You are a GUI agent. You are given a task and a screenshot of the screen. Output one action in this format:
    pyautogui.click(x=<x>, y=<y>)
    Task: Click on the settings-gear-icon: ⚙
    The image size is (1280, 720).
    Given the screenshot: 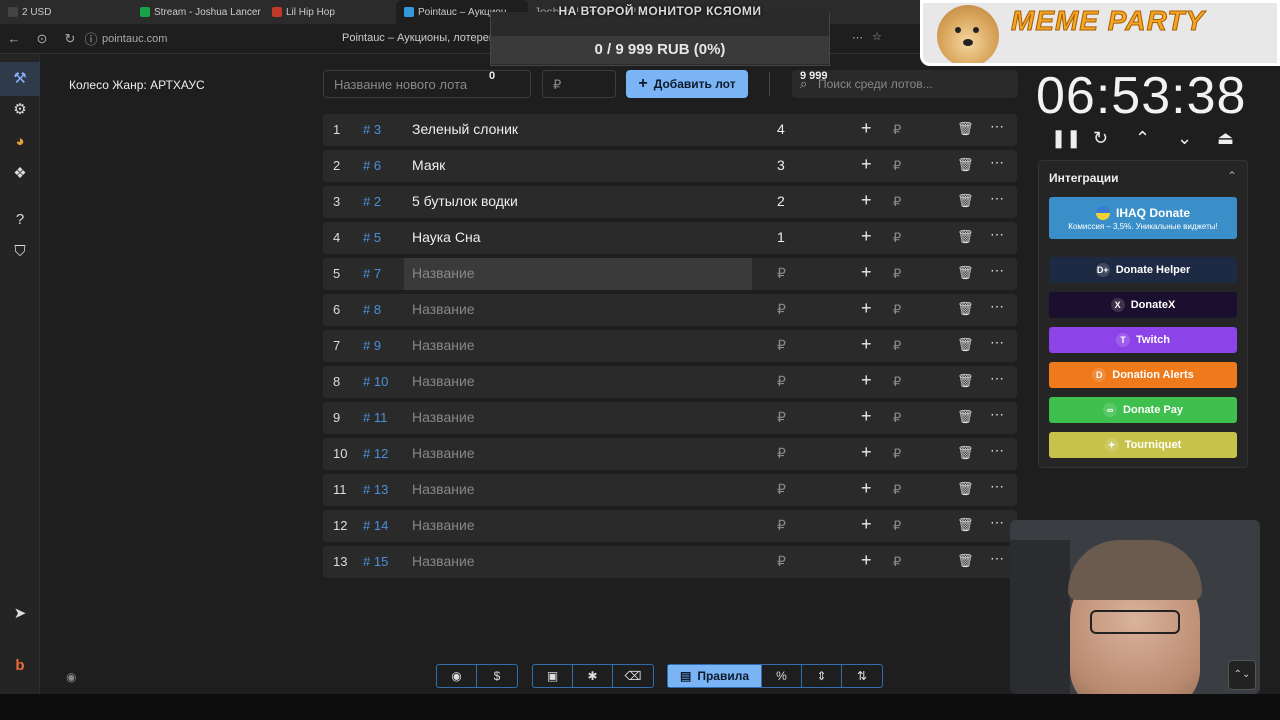 What is the action you would take?
    pyautogui.click(x=20, y=110)
    